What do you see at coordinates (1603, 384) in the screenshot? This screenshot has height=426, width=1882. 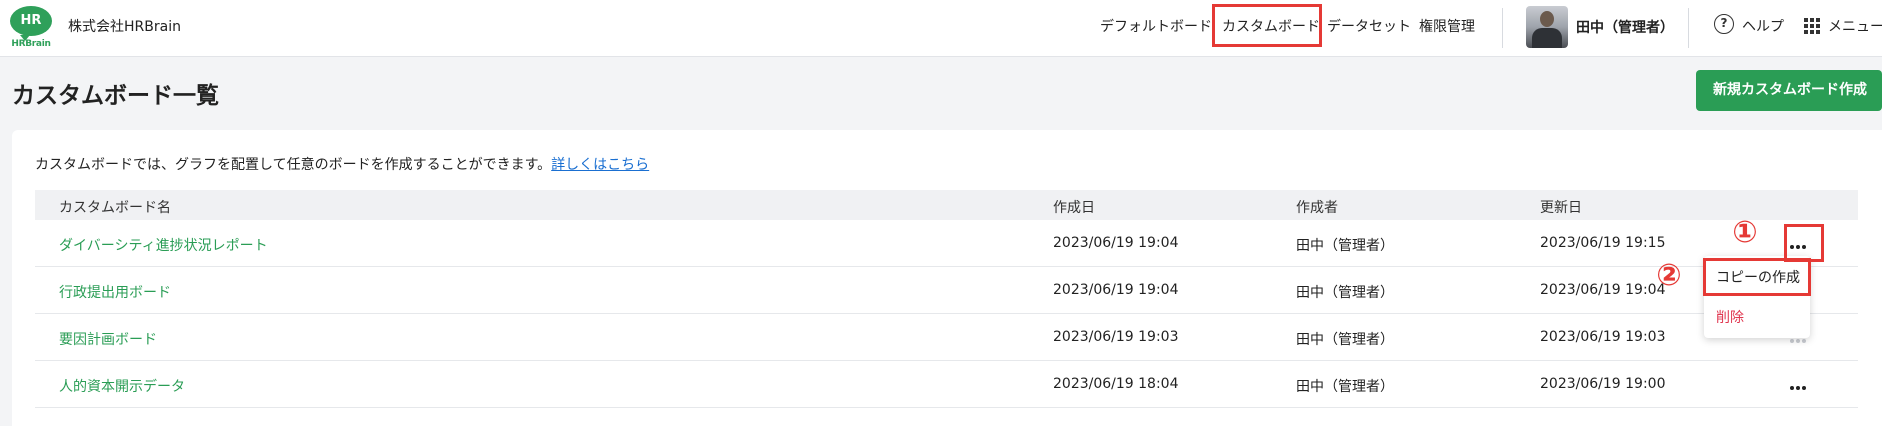 I see `updated-date: 2023/06/19 19:00` at bounding box center [1603, 384].